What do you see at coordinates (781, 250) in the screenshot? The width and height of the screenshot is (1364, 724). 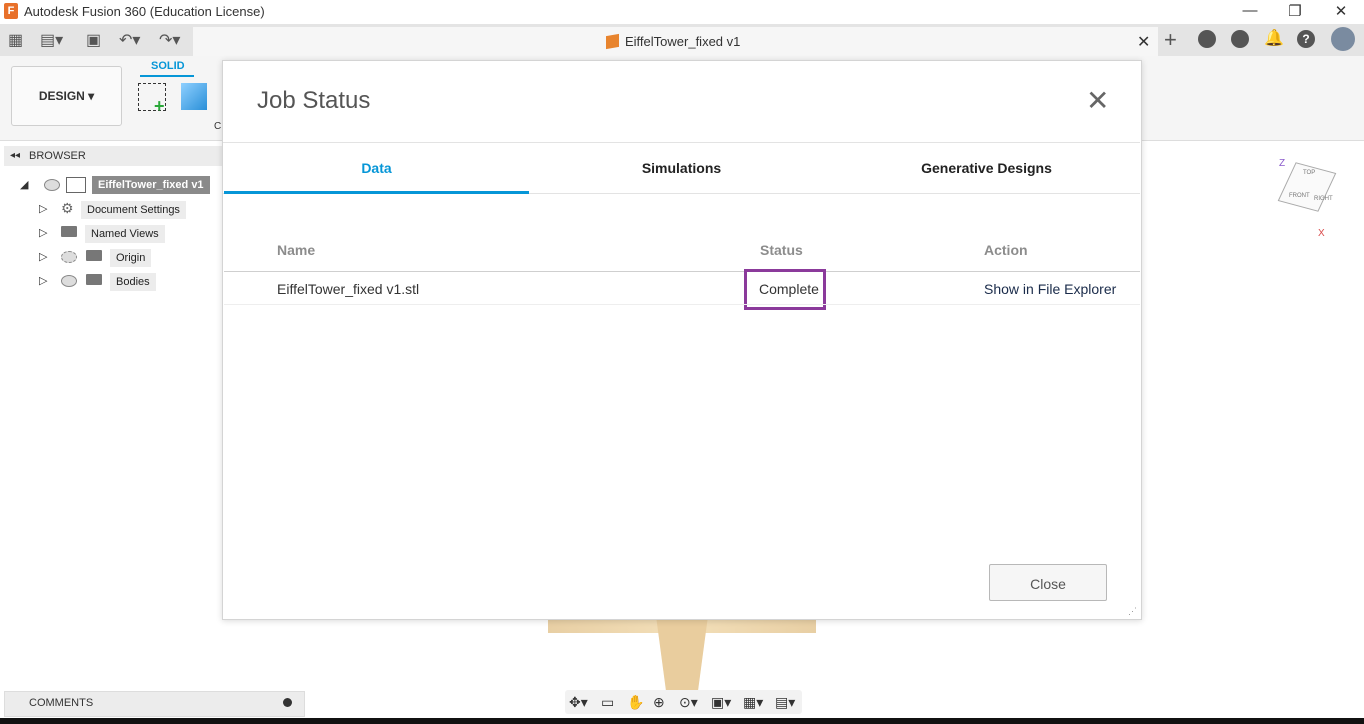 I see `column-header-status: Status` at bounding box center [781, 250].